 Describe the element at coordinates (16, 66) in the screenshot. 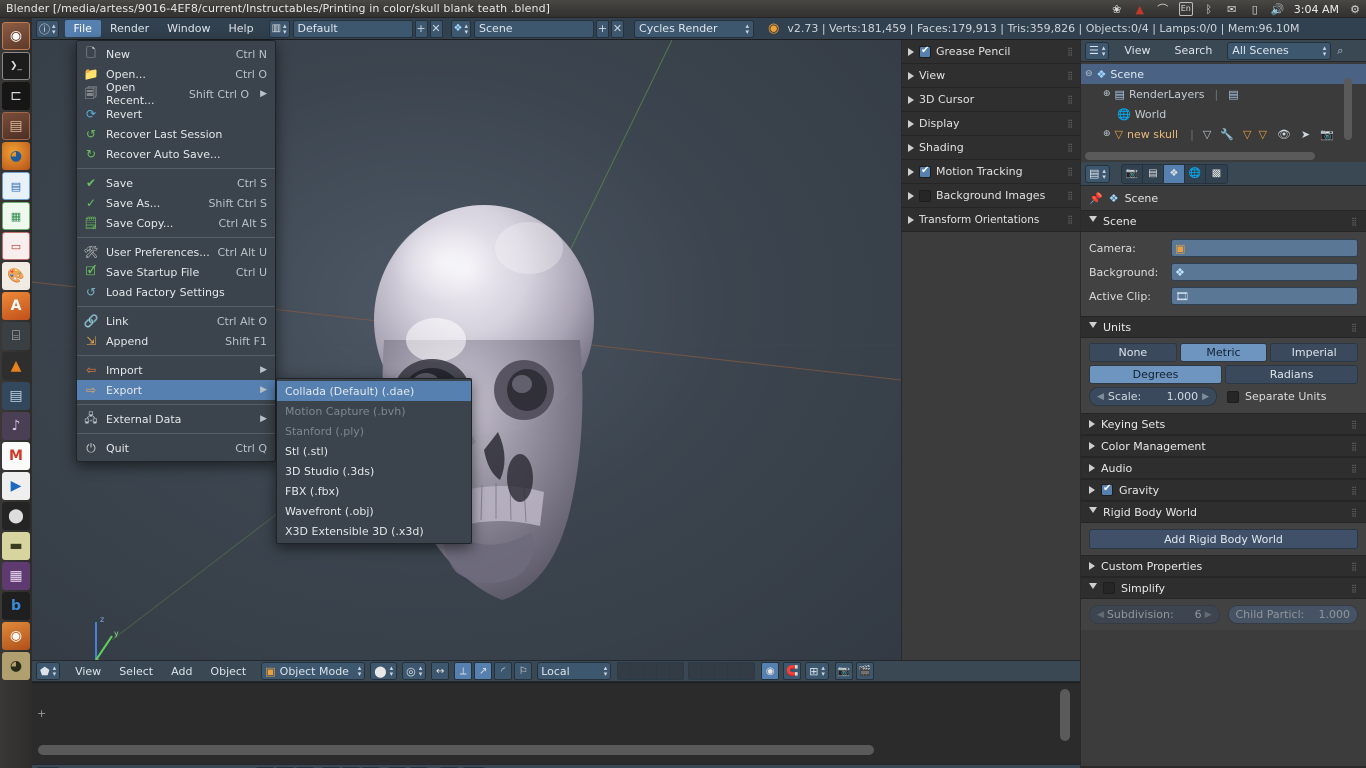

I see `dock-item-terminal: ❯_` at that location.